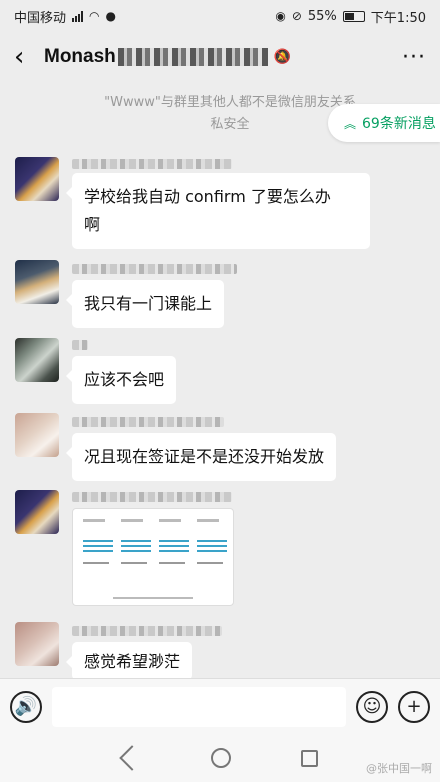 This screenshot has height=782, width=440. What do you see at coordinates (399, 124) in the screenshot?
I see `new-messages-label: 69条新消息` at bounding box center [399, 124].